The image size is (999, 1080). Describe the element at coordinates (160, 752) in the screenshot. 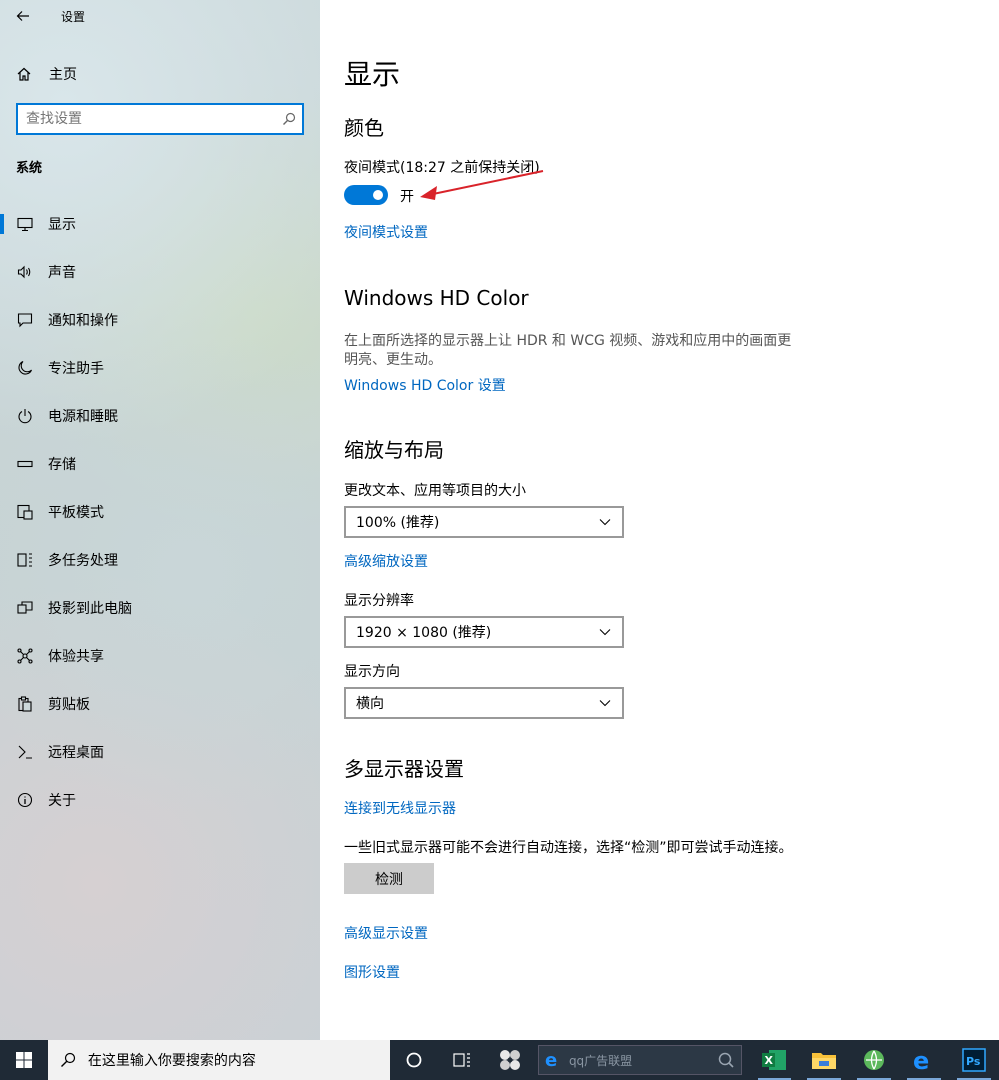

I see `sidebar-item-remote-desktop: 远程桌面` at that location.